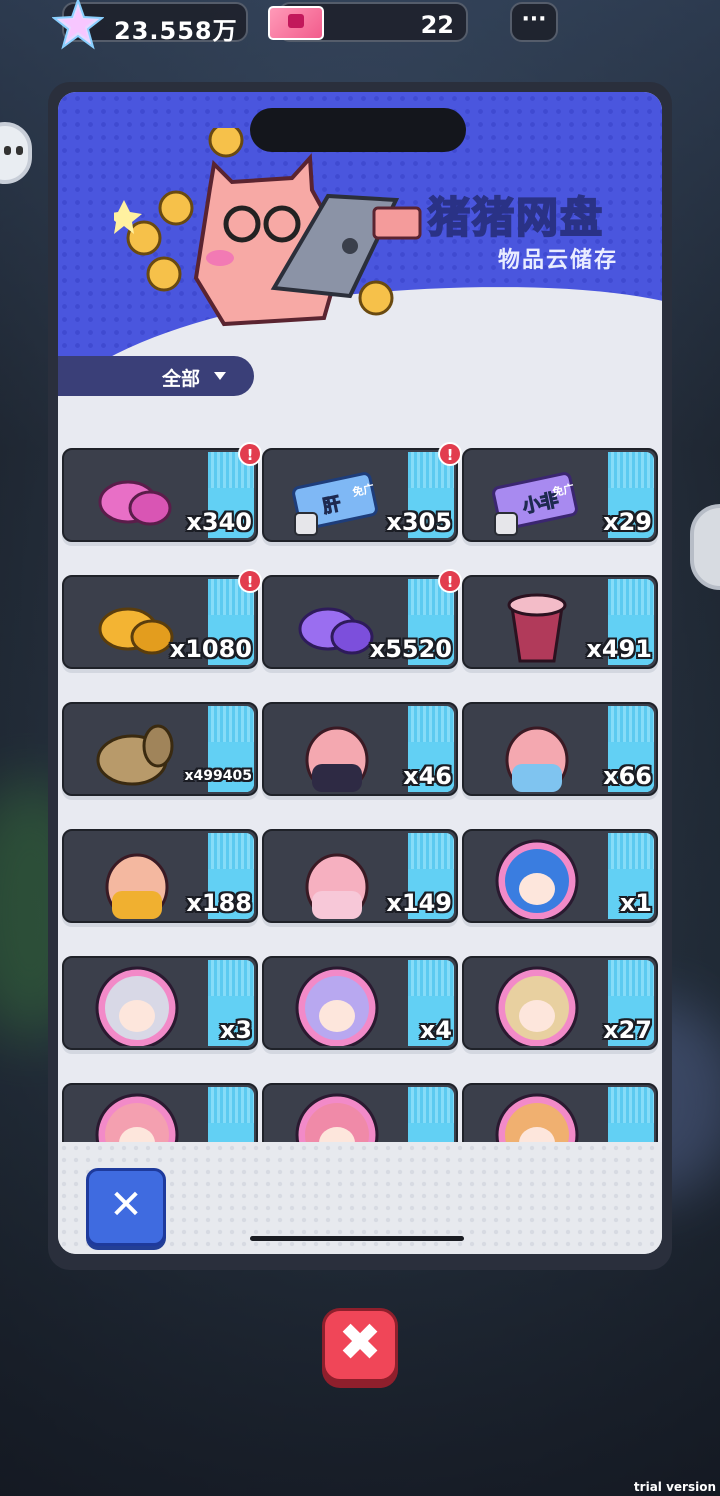 The image size is (720, 1496). What do you see at coordinates (360, 1198) in the screenshot?
I see `modal-footer: ✕` at bounding box center [360, 1198].